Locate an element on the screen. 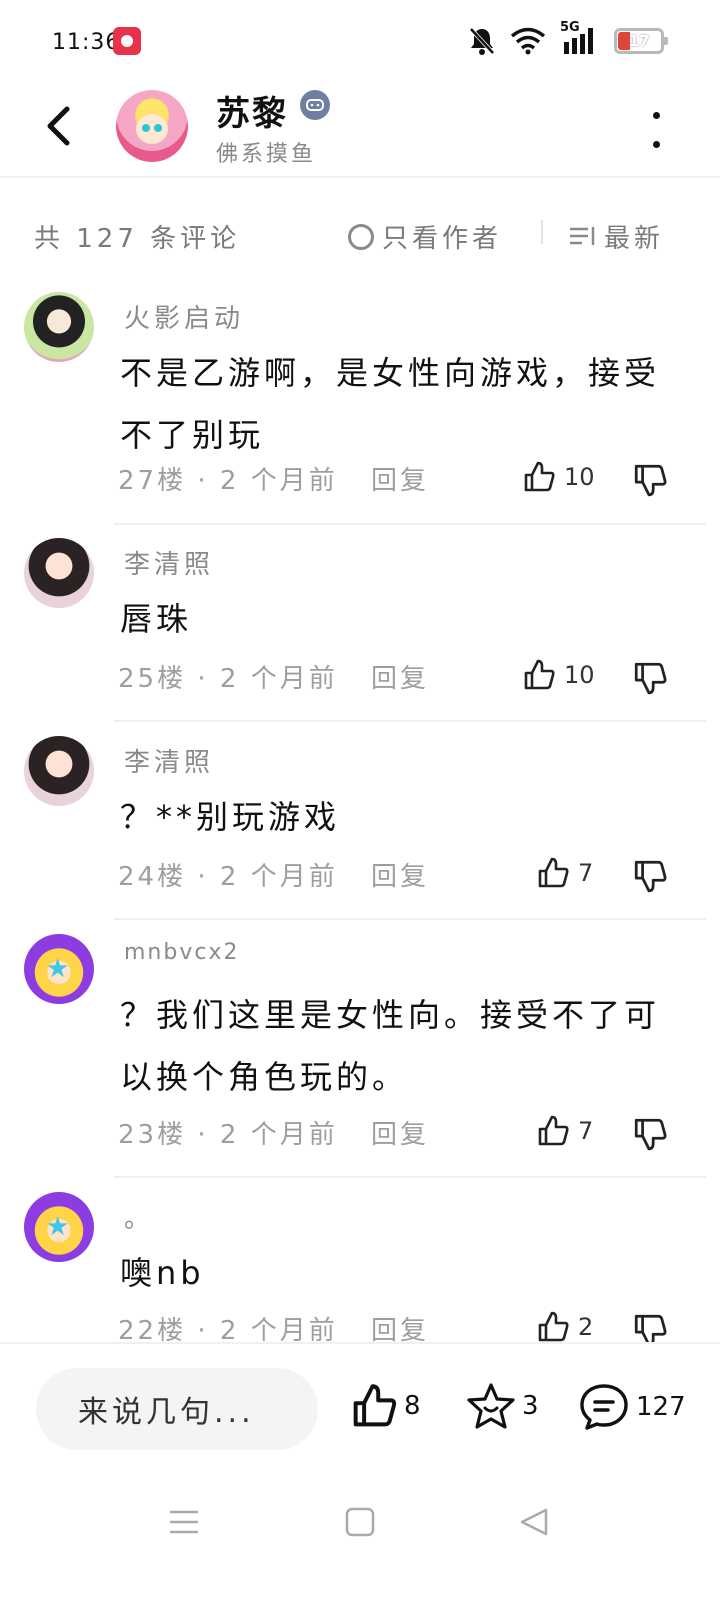 The image size is (720, 1600). divider is located at coordinates (542, 232).